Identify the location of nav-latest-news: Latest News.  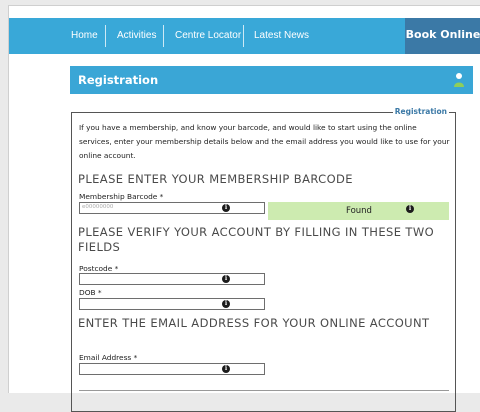
(281, 36).